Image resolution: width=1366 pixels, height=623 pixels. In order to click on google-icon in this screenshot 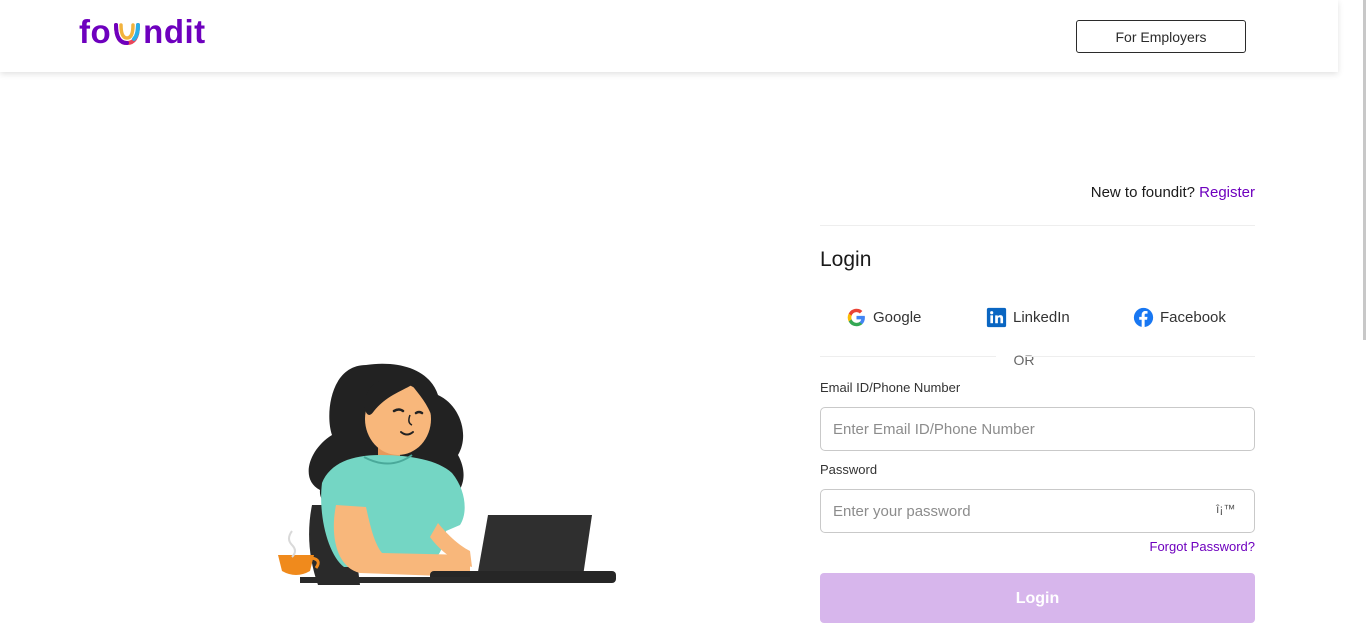, I will do `click(856, 317)`.